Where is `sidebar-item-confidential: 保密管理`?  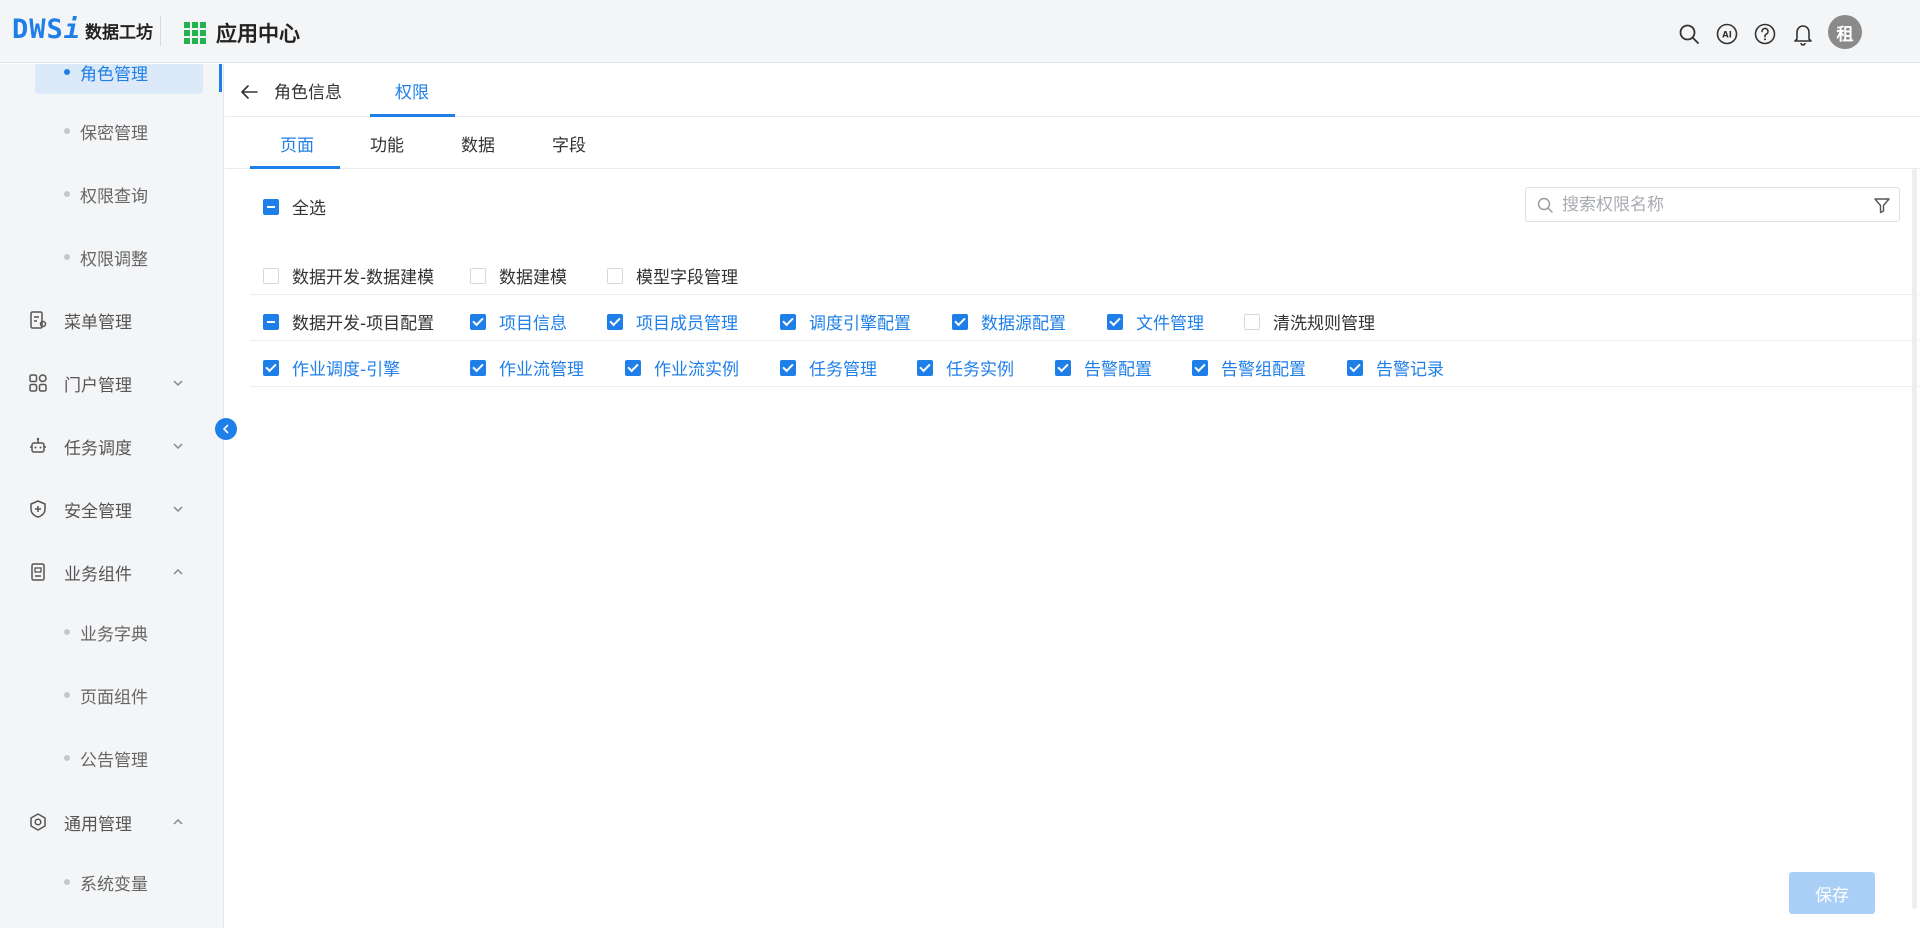
sidebar-item-confidential: 保密管理 is located at coordinates (119, 131).